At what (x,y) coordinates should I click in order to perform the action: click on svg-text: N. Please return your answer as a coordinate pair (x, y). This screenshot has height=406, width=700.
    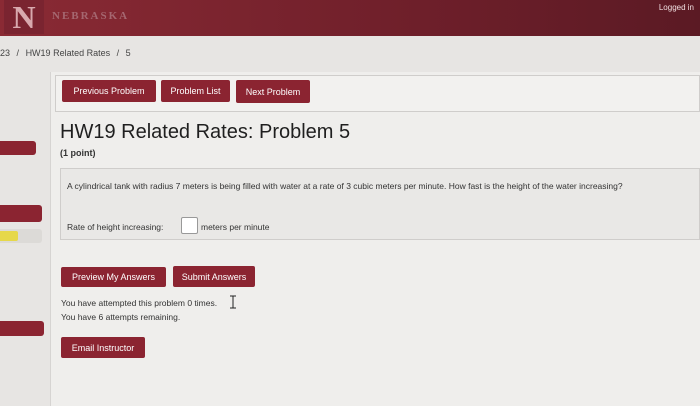
    Looking at the image, I should click on (23, 17).